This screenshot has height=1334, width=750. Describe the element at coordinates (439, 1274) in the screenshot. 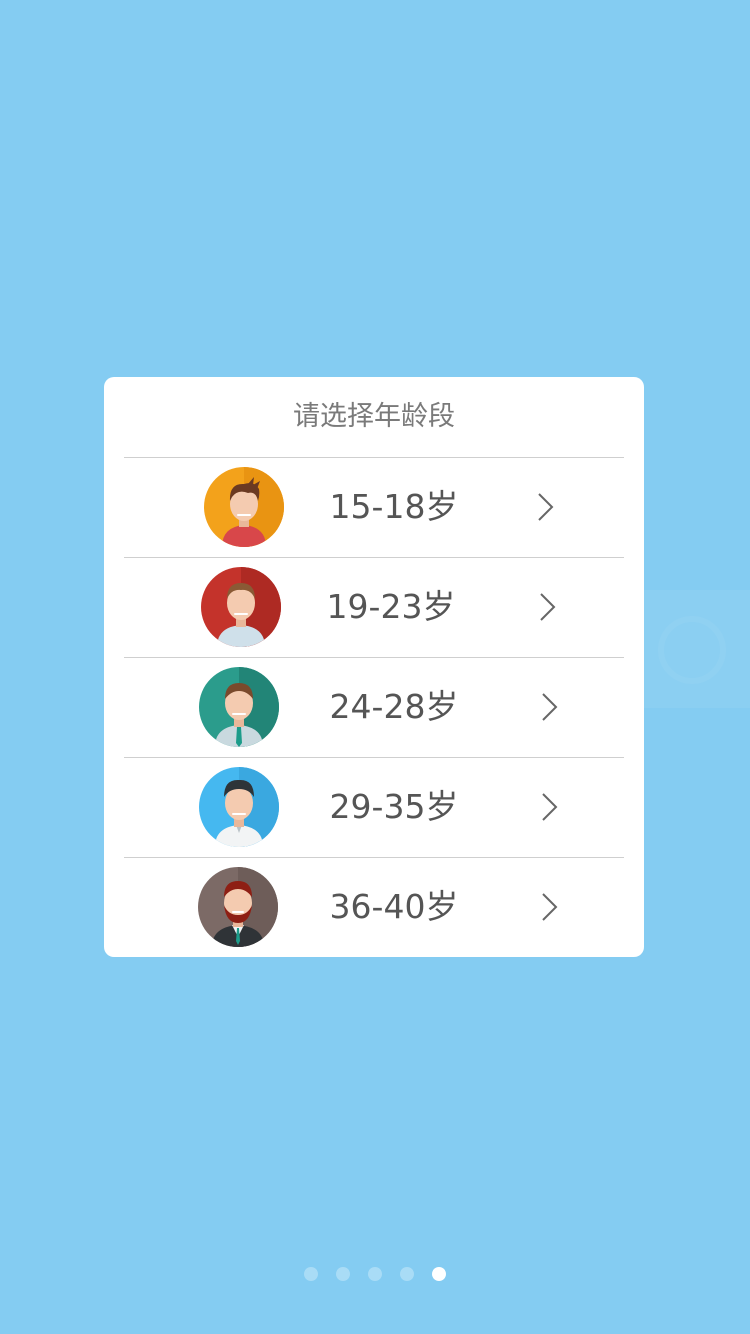

I see `page-dot-active` at that location.